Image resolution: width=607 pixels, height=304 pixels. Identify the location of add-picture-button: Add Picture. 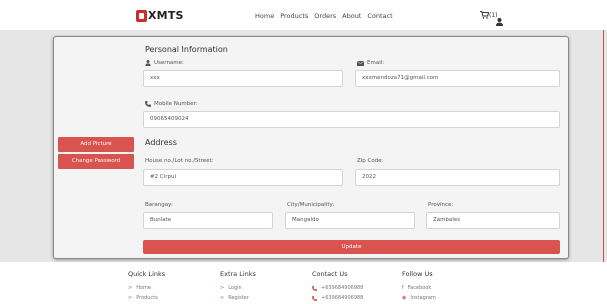
(96, 144).